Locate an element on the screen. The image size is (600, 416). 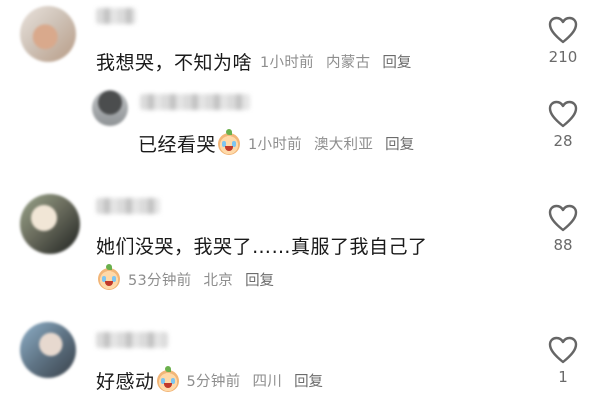
comment-line: 好感动 5分钟前 四川 回复 is located at coordinates (209, 379).